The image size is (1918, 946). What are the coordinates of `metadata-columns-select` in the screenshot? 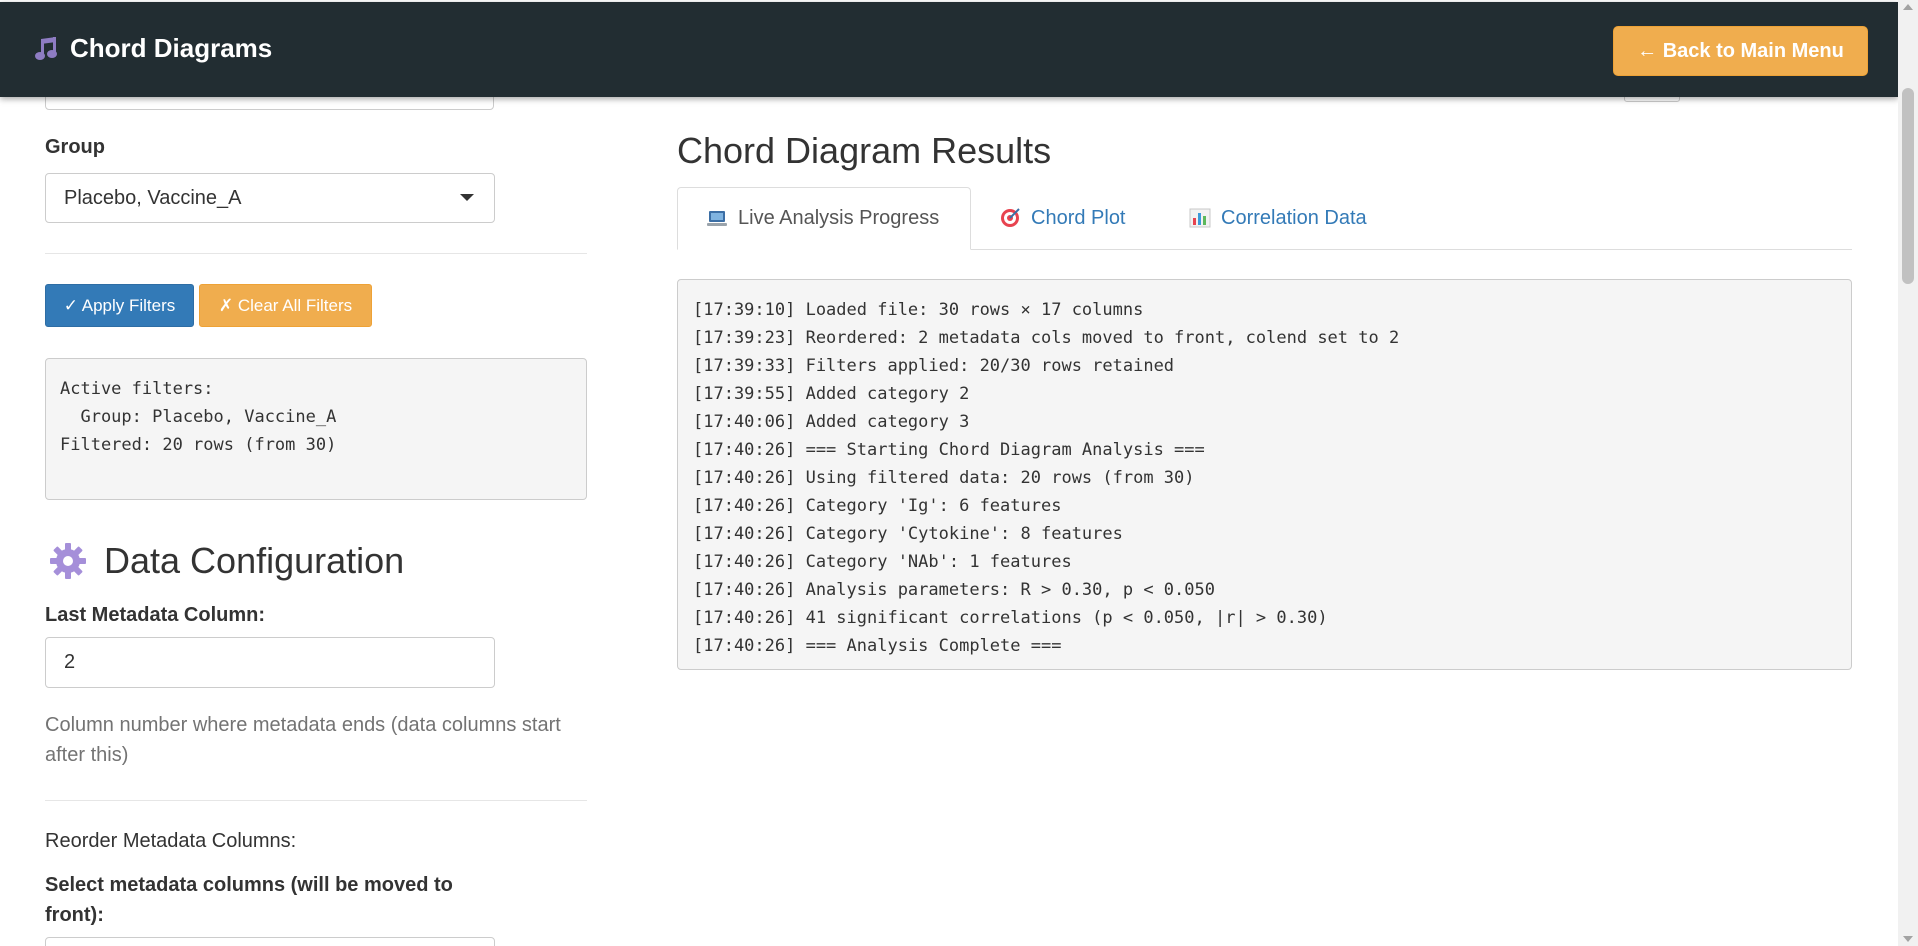 It's located at (270, 941).